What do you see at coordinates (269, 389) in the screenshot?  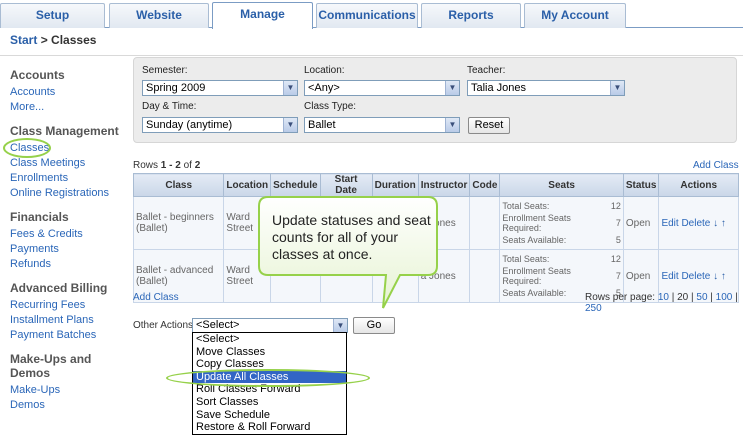 I see `dropdown-option: Roll Classes Forward` at bounding box center [269, 389].